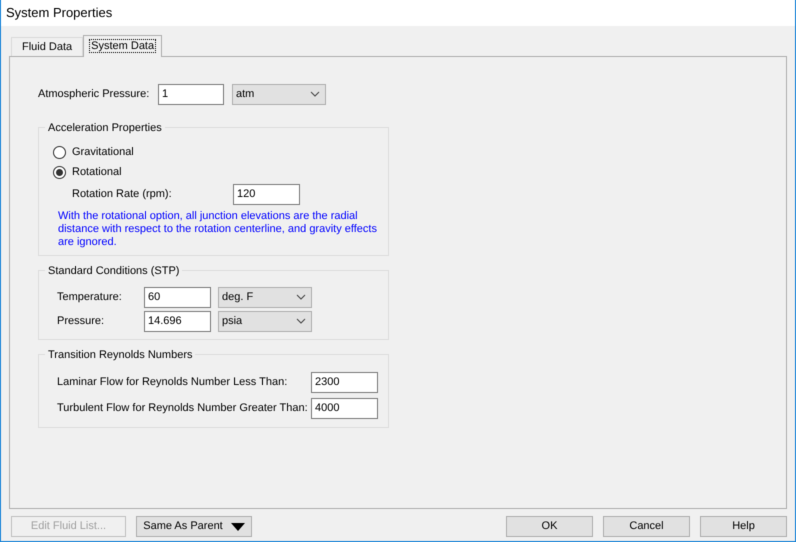  Describe the element at coordinates (177, 297) in the screenshot. I see `input-field: 60` at that location.